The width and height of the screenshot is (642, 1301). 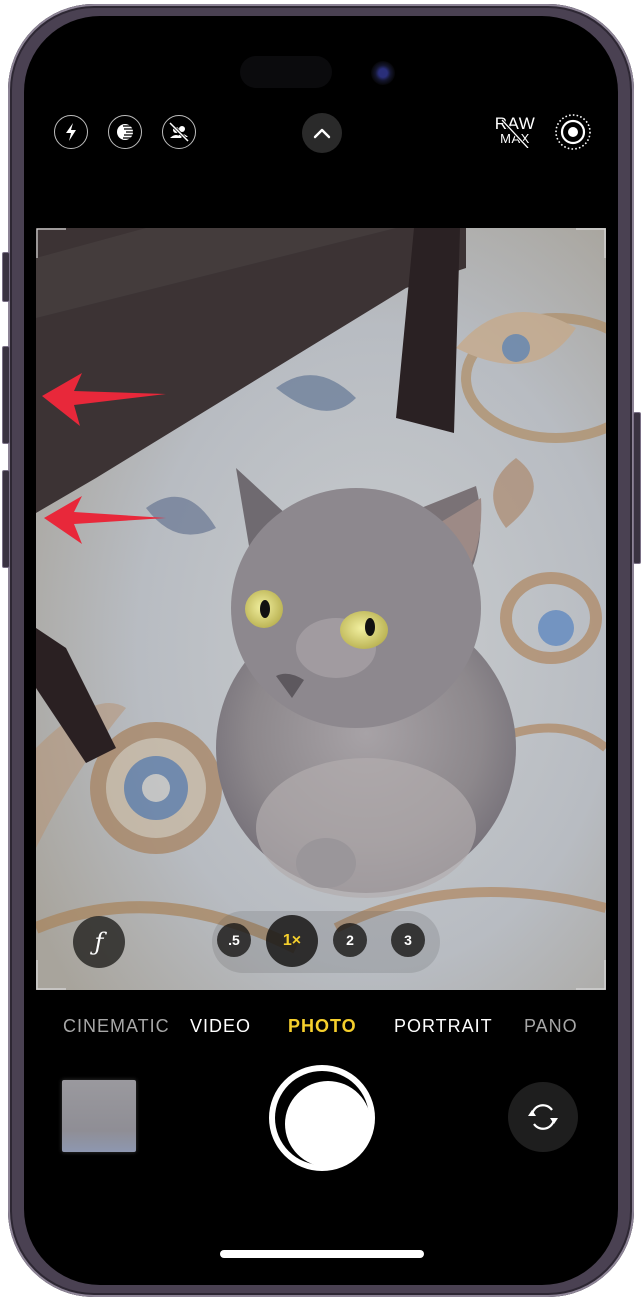 I want to click on flip-camera-button, so click(x=543, y=1117).